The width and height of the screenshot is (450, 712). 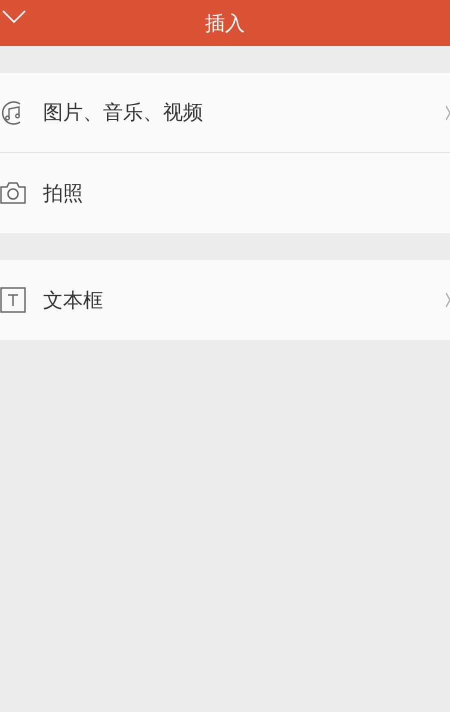 What do you see at coordinates (63, 193) in the screenshot?
I see `item-label: 拍照` at bounding box center [63, 193].